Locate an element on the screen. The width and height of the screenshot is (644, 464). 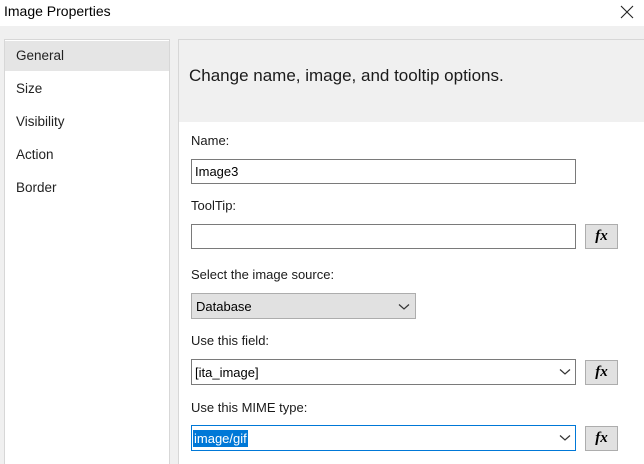
sidebar-item-general: General is located at coordinates (87, 56).